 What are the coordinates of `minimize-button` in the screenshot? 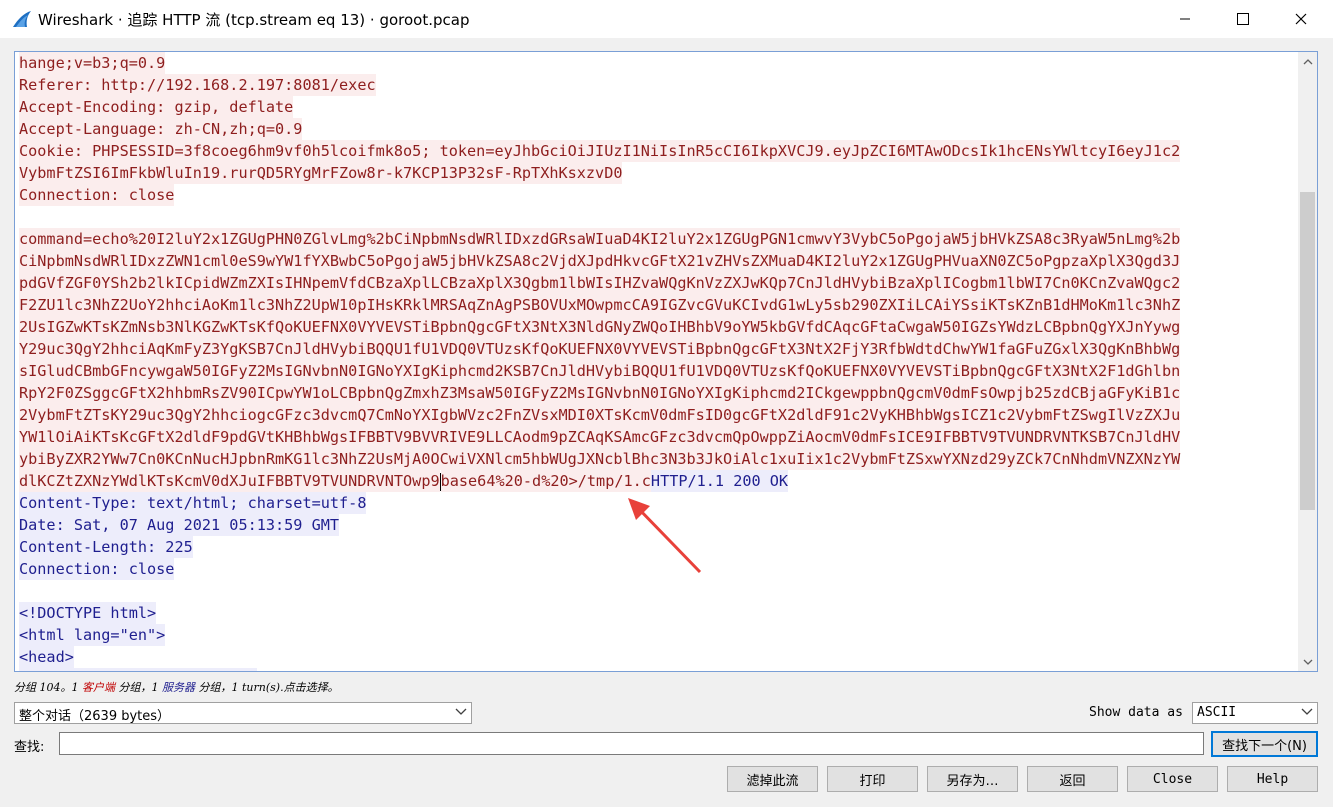 It's located at (1185, 19).